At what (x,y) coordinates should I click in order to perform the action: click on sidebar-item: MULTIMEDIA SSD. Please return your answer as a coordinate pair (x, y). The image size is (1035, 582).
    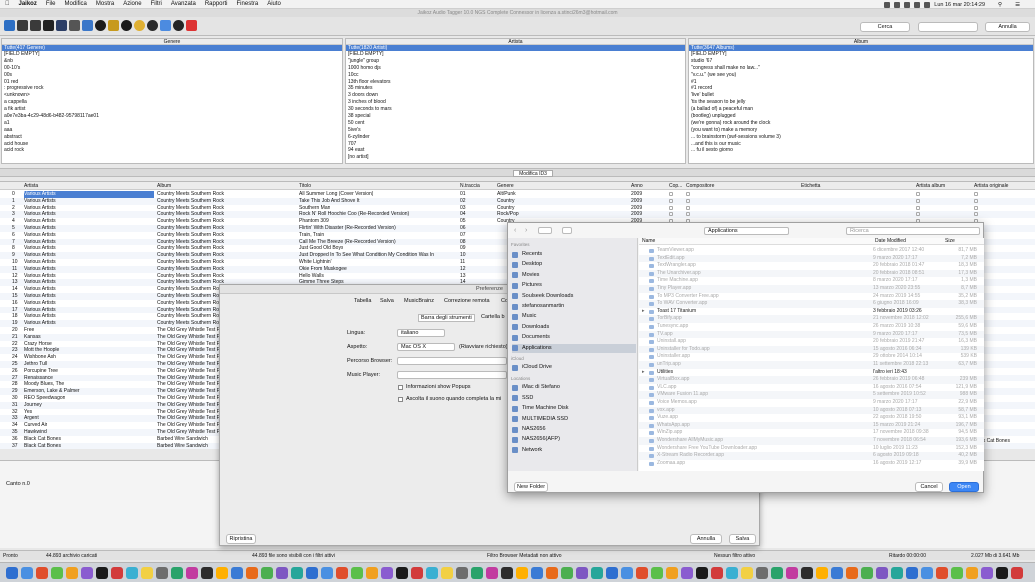
    Looking at the image, I should click on (574, 419).